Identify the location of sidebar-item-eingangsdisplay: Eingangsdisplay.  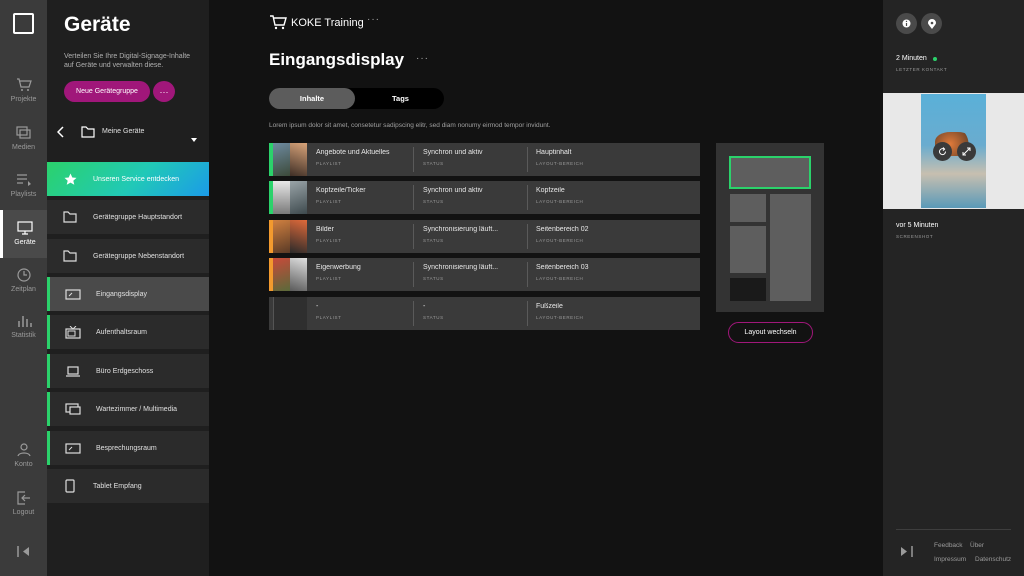
(128, 294).